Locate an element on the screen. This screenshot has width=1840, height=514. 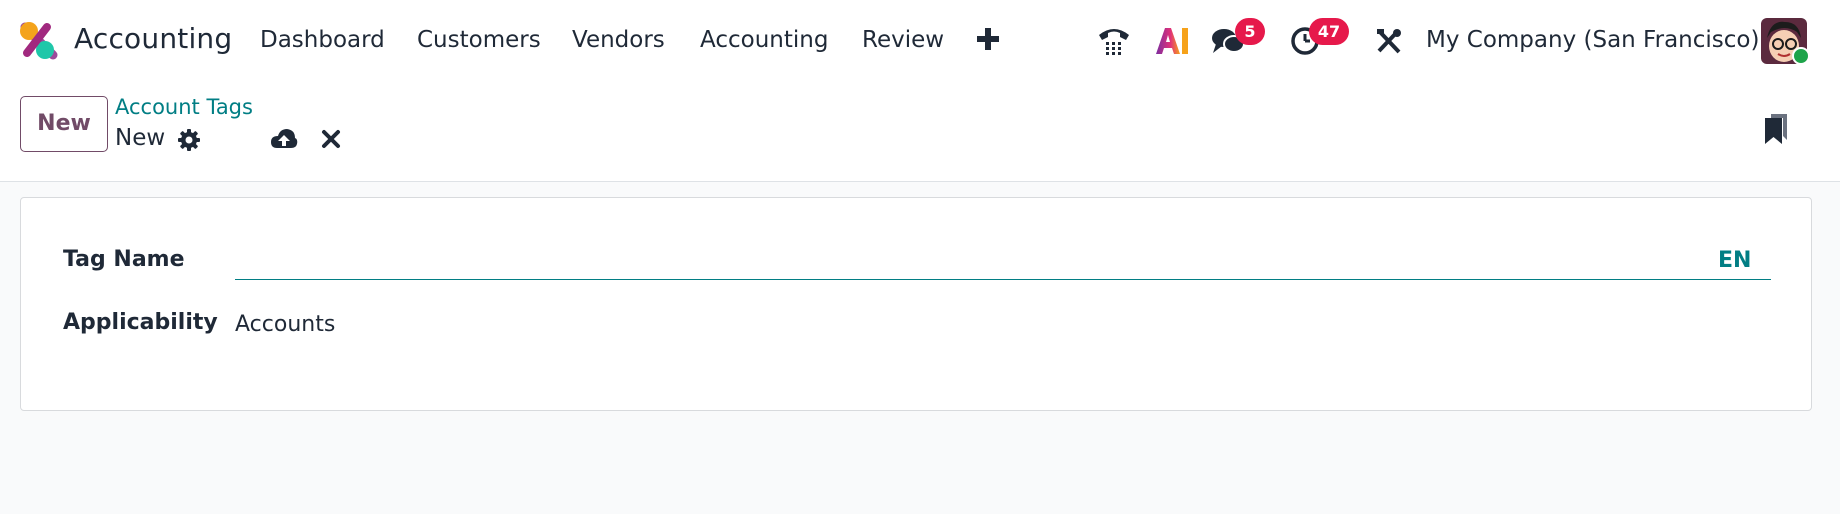
tag-name-label: Tag Name is located at coordinates (124, 259).